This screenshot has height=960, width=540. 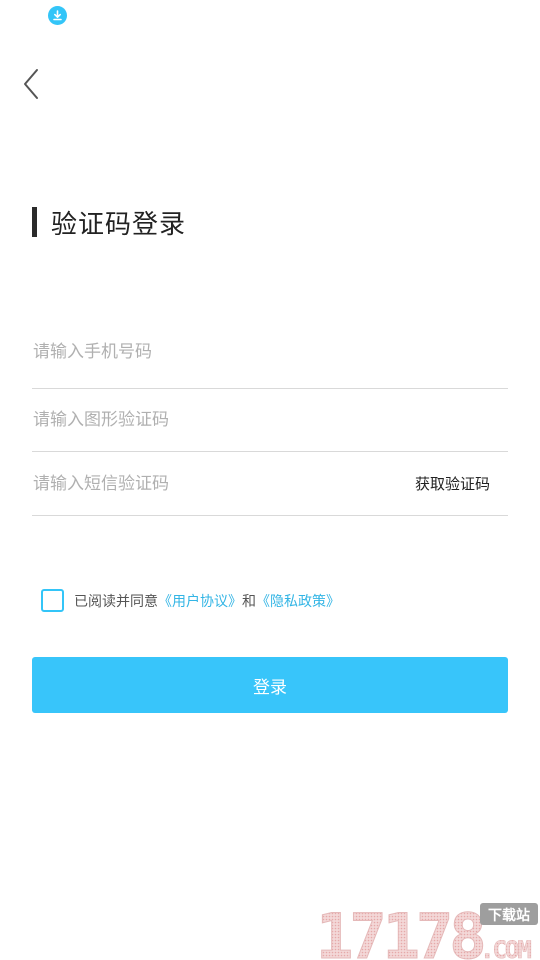 What do you see at coordinates (223, 483) in the screenshot?
I see `sms-code-input` at bounding box center [223, 483].